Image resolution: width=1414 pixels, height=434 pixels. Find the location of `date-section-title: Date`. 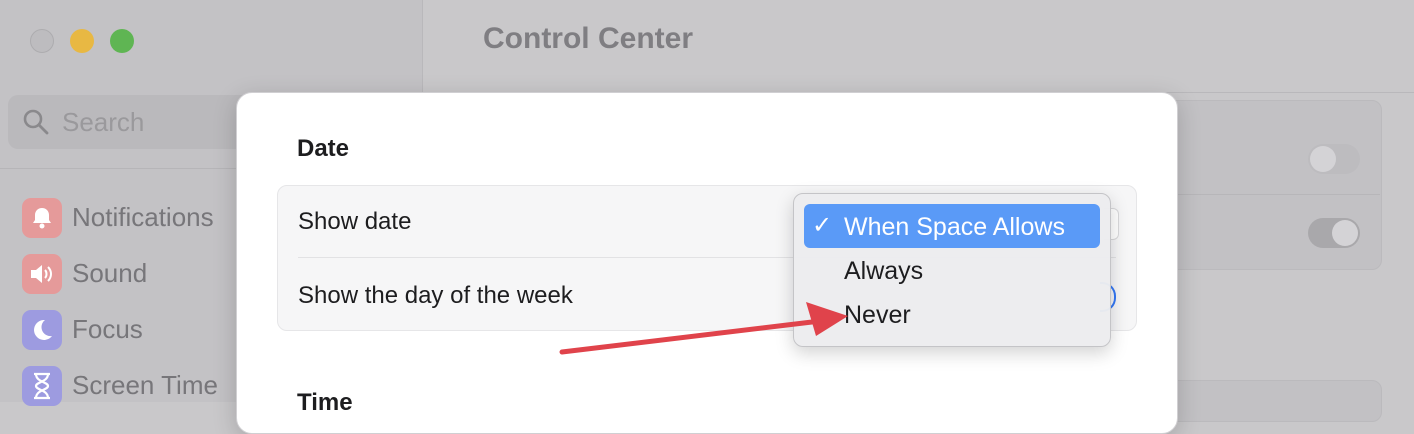

date-section-title: Date is located at coordinates (323, 148).